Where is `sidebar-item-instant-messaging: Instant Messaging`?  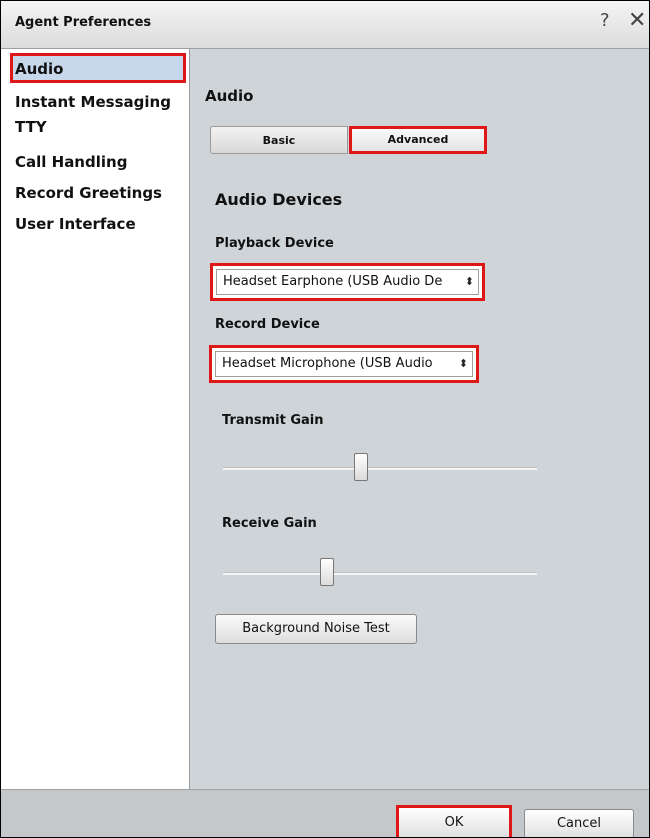
sidebar-item-instant-messaging: Instant Messaging is located at coordinates (91, 102).